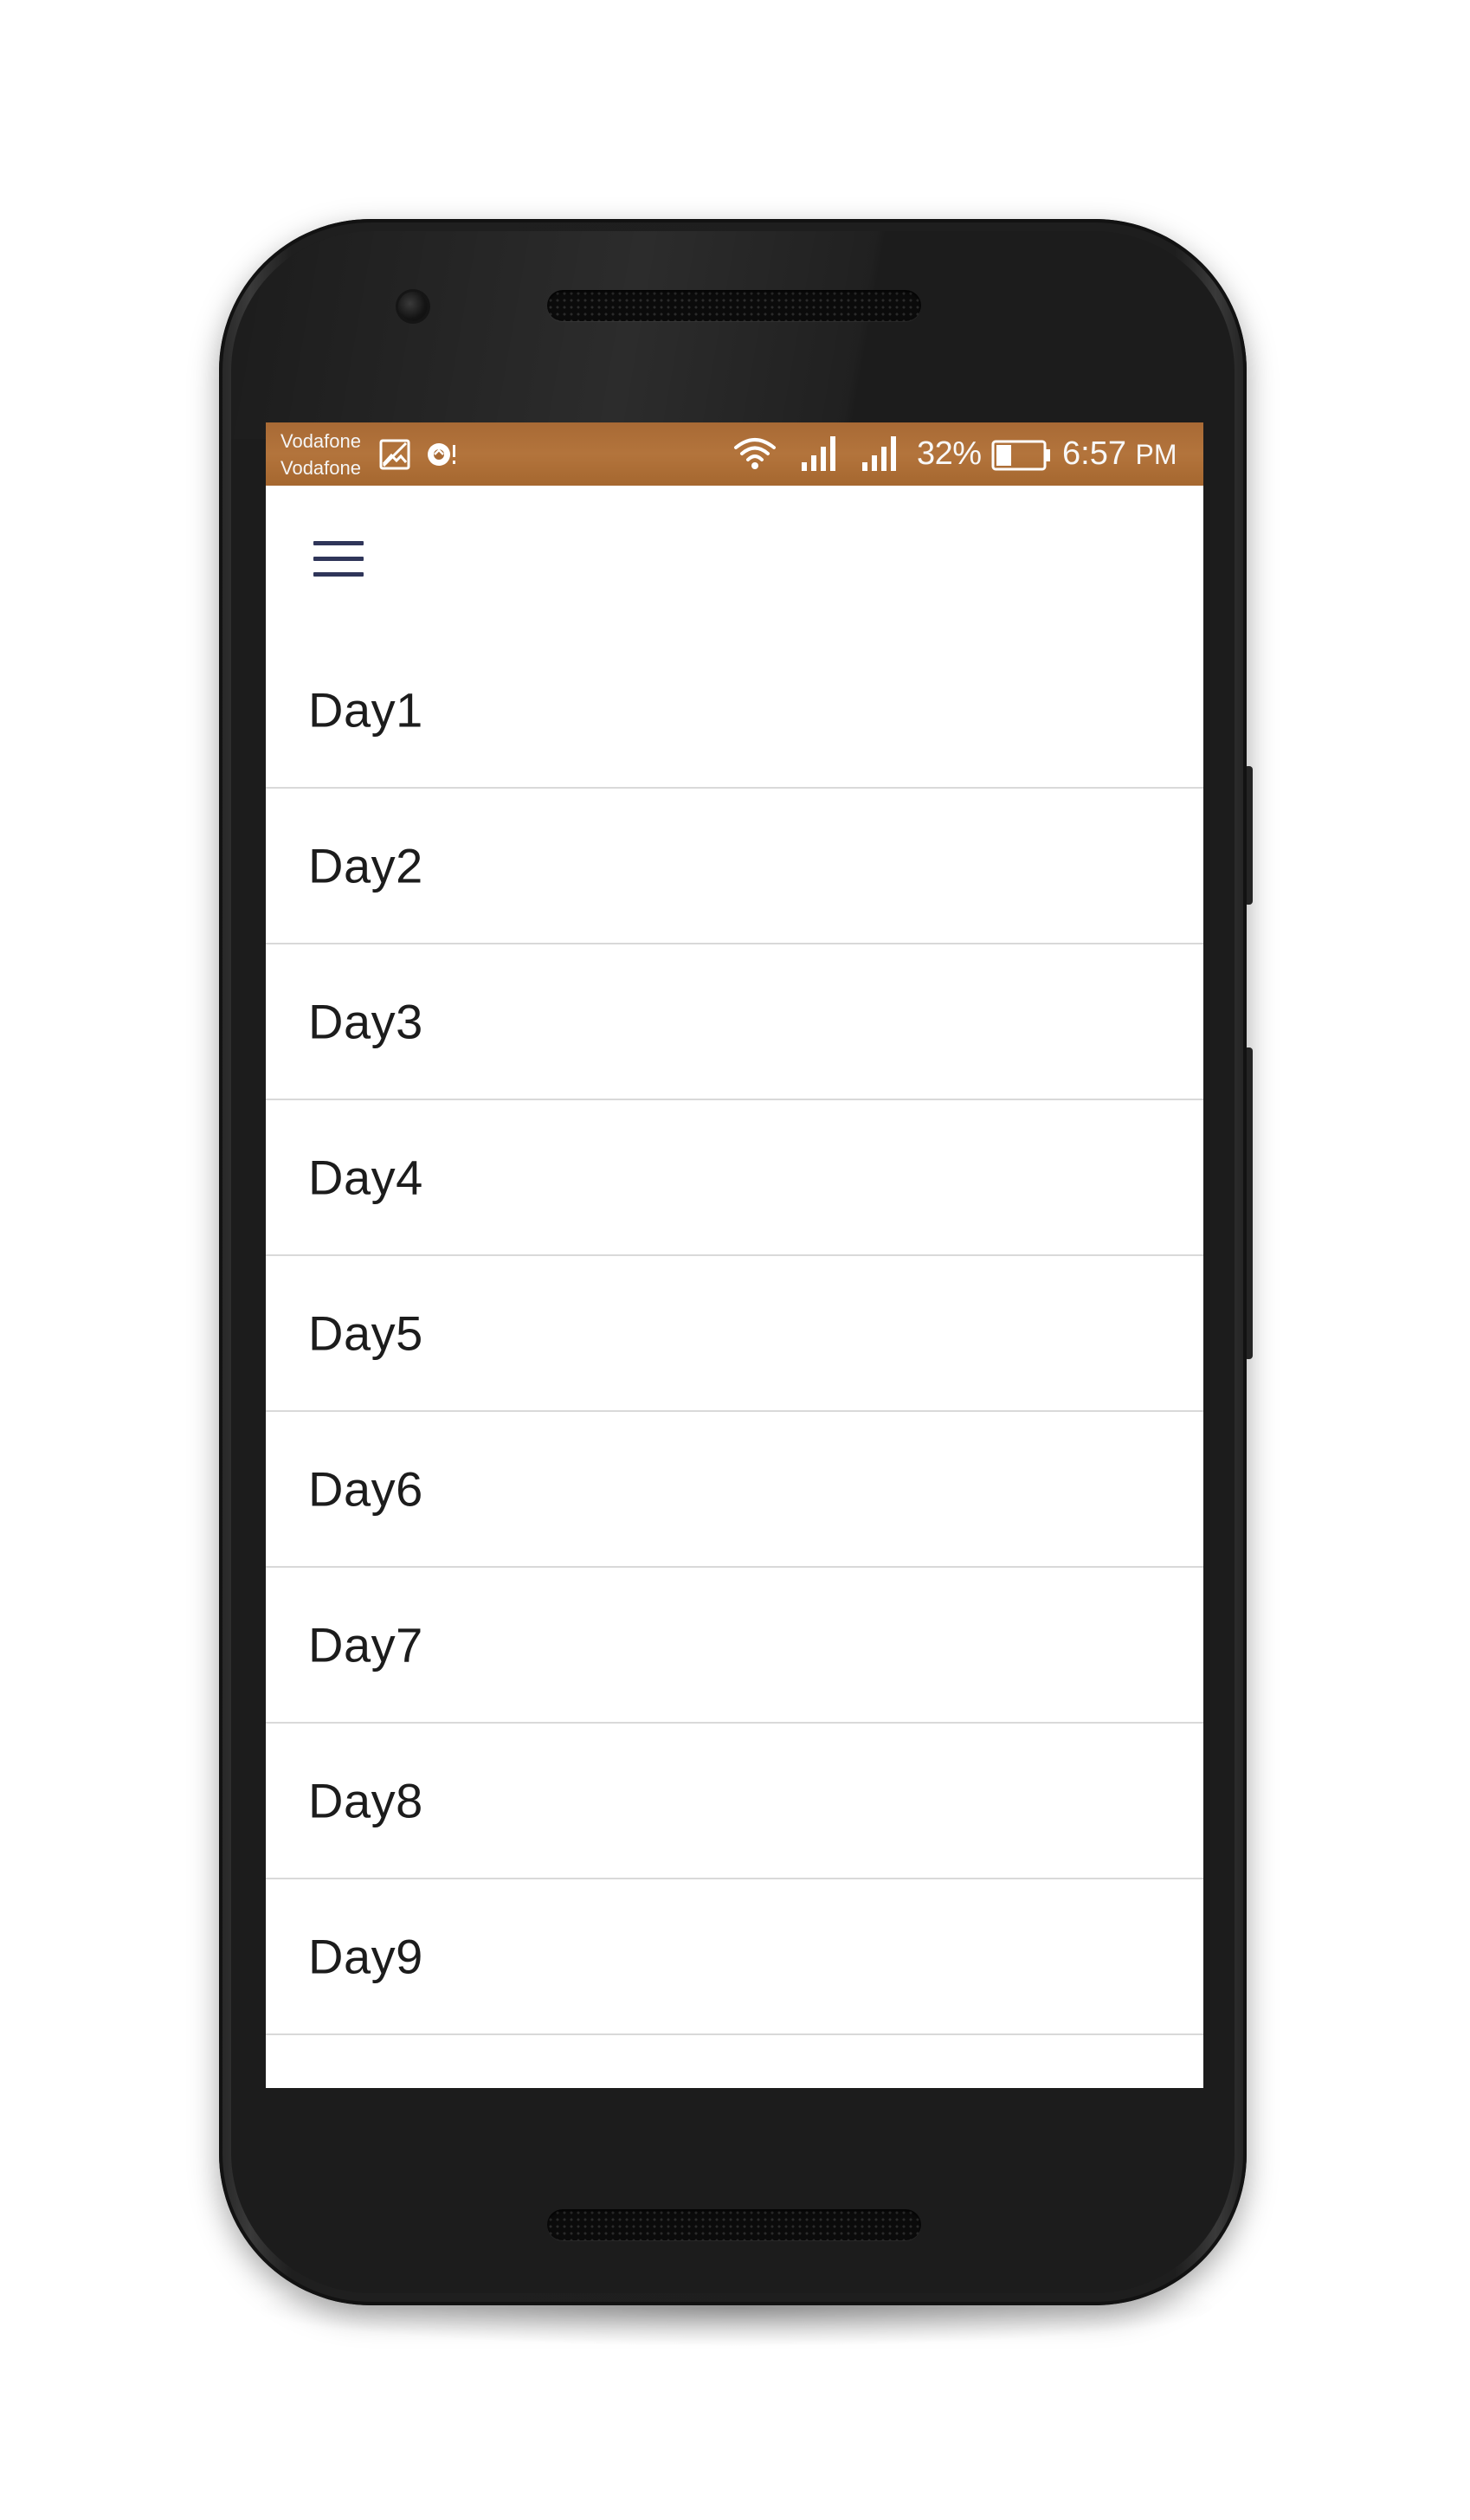 Image resolution: width=1470 pixels, height=2520 pixels. I want to click on clock-time: 6:57, so click(1094, 453).